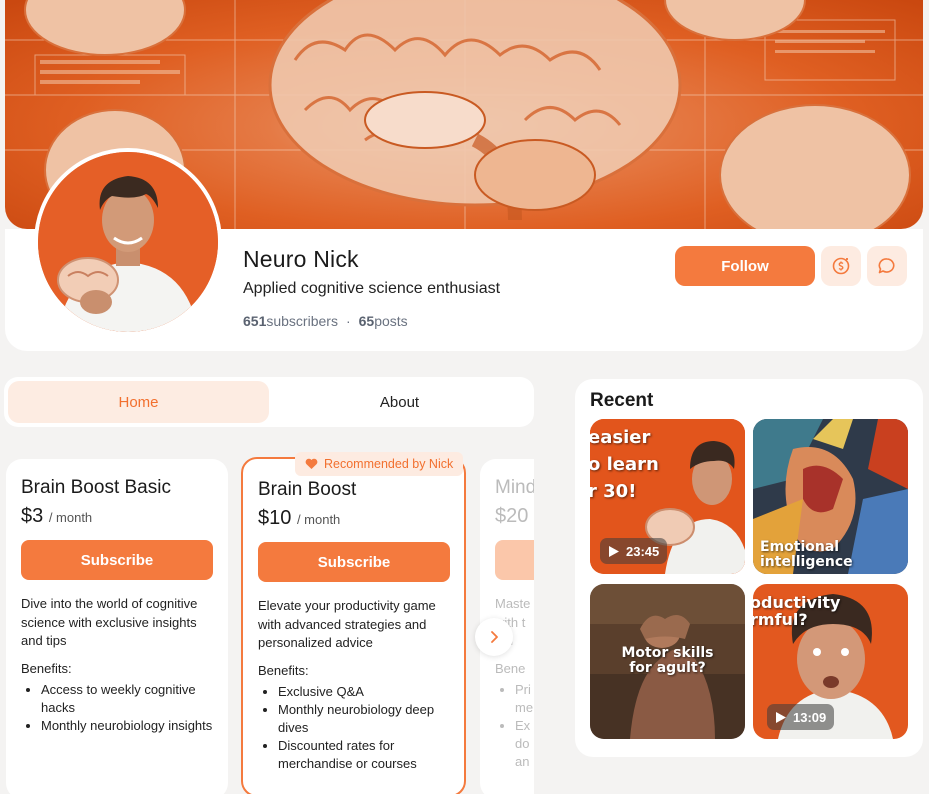 This screenshot has height=794, width=929. What do you see at coordinates (117, 516) in the screenshot?
I see `plan-price: $3 / month` at bounding box center [117, 516].